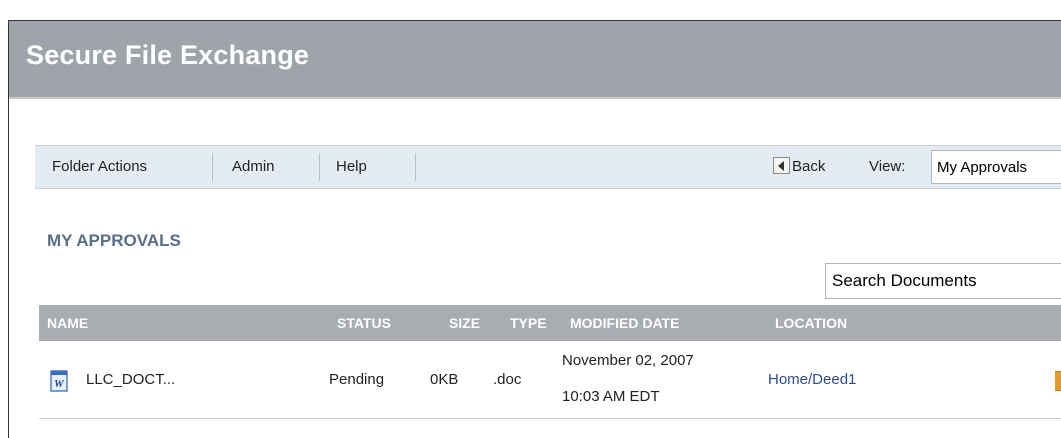 The width and height of the screenshot is (1061, 438). I want to click on column-header-location: LOCATION, so click(811, 323).